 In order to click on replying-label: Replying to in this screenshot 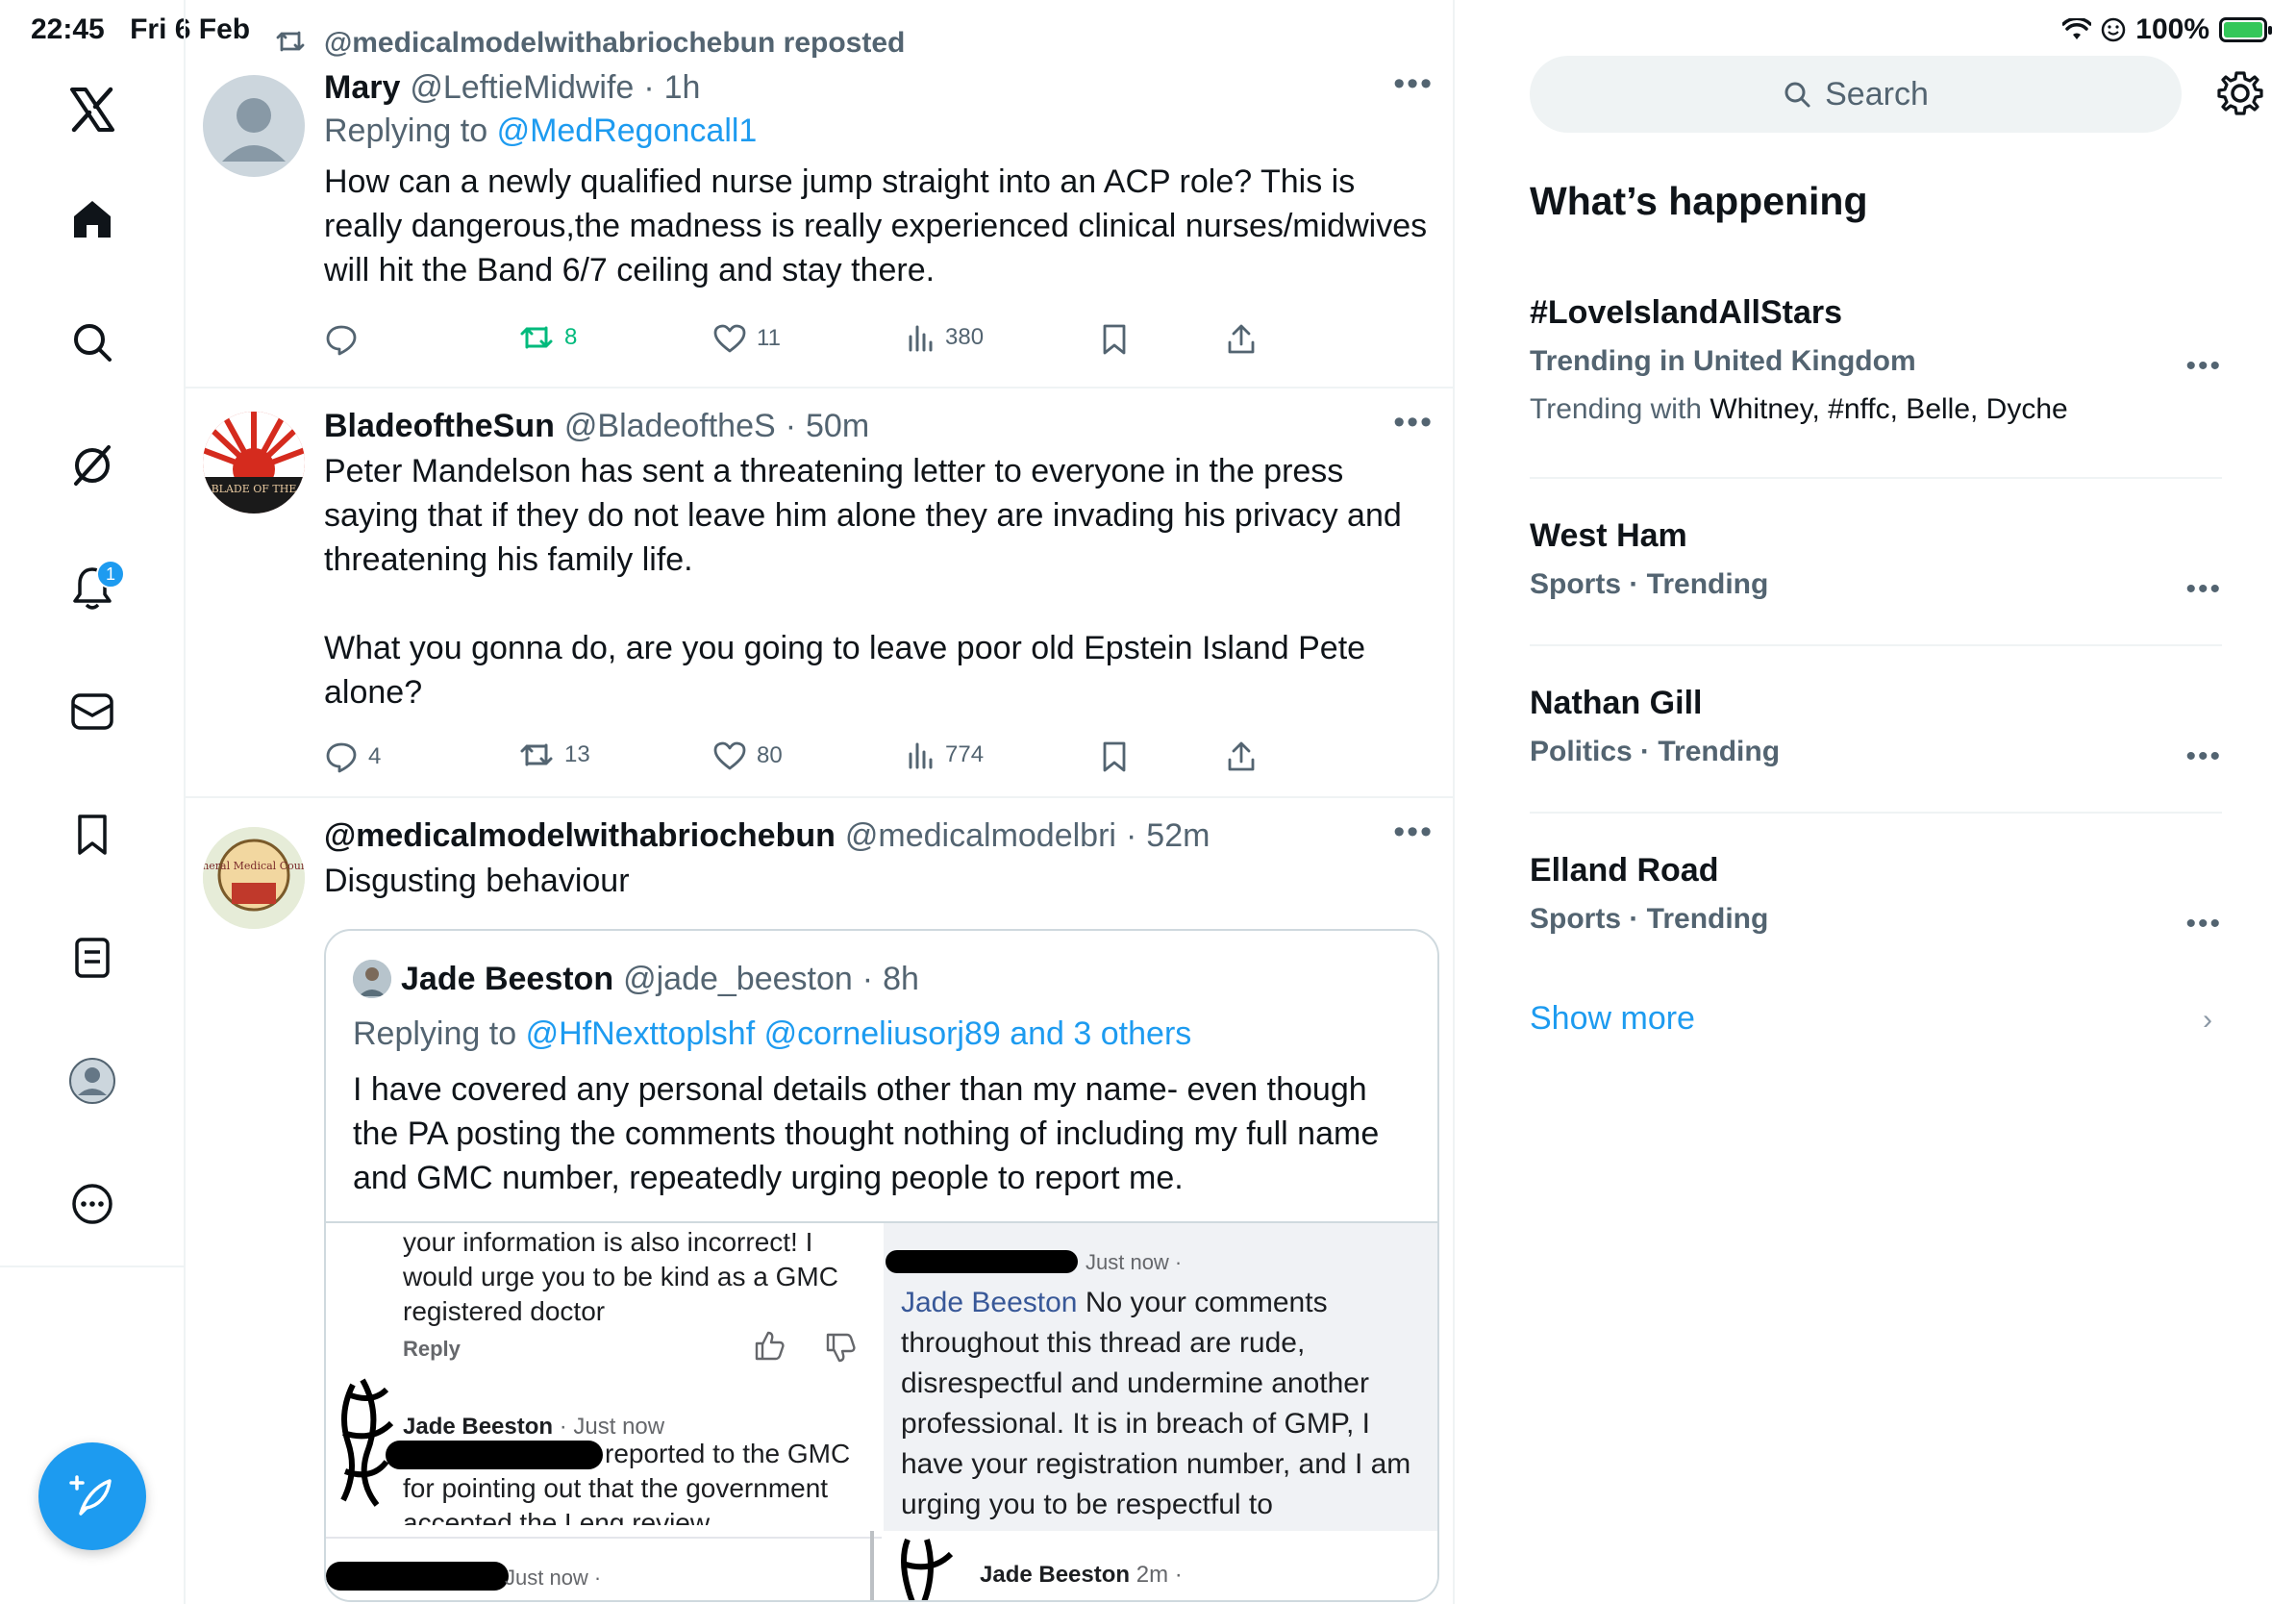, I will do `click(435, 1033)`.